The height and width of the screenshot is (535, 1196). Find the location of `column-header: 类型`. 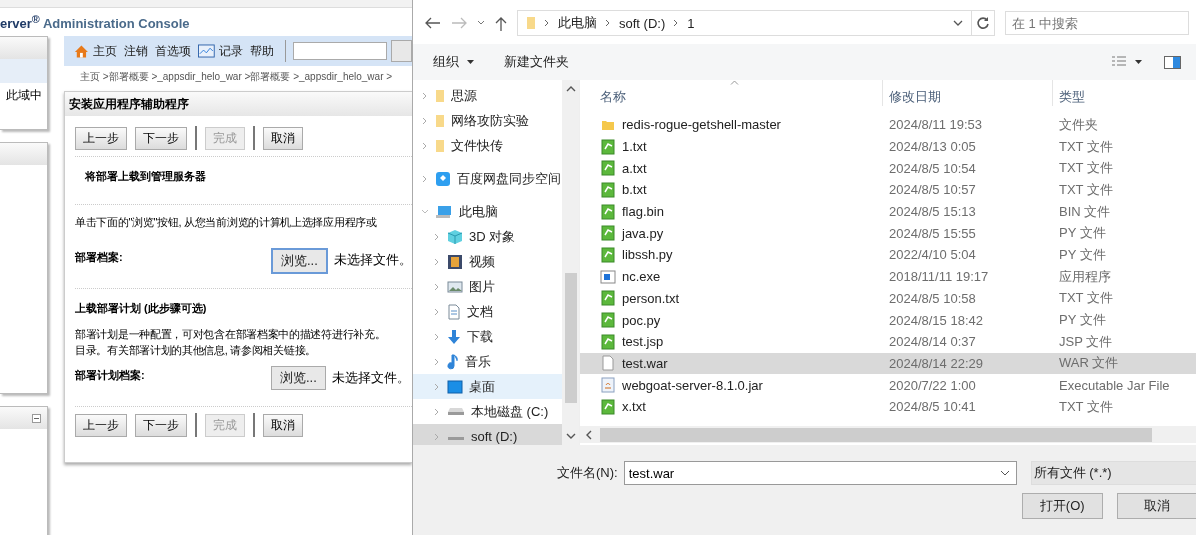

column-header: 类型 is located at coordinates (1072, 97).